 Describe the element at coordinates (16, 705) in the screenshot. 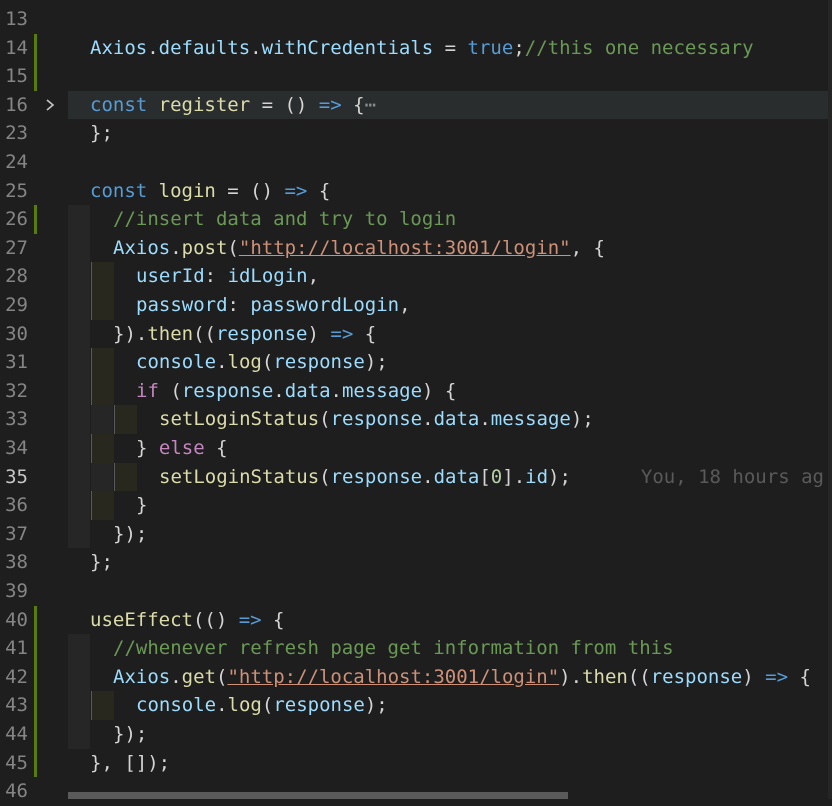

I see `line-number: 43` at that location.